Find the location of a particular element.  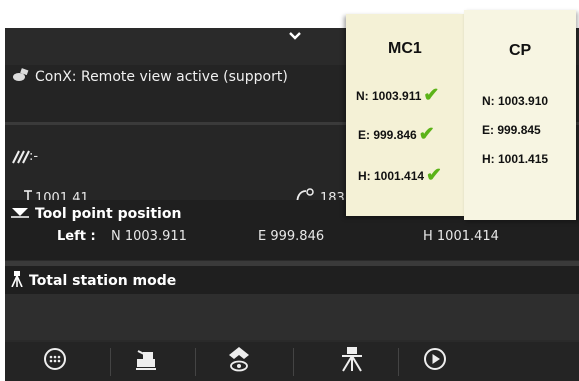

tripod-icon is located at coordinates (17, 281).